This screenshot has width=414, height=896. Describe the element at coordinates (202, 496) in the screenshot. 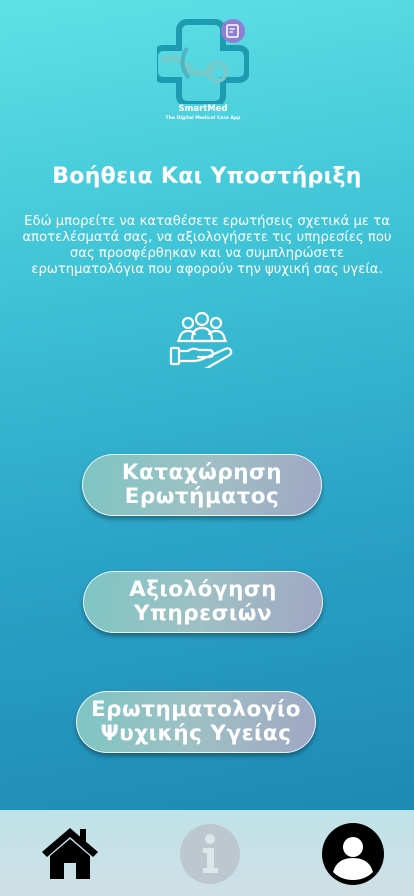

I see `submit-question-label-line2: Ερωτήματος` at that location.